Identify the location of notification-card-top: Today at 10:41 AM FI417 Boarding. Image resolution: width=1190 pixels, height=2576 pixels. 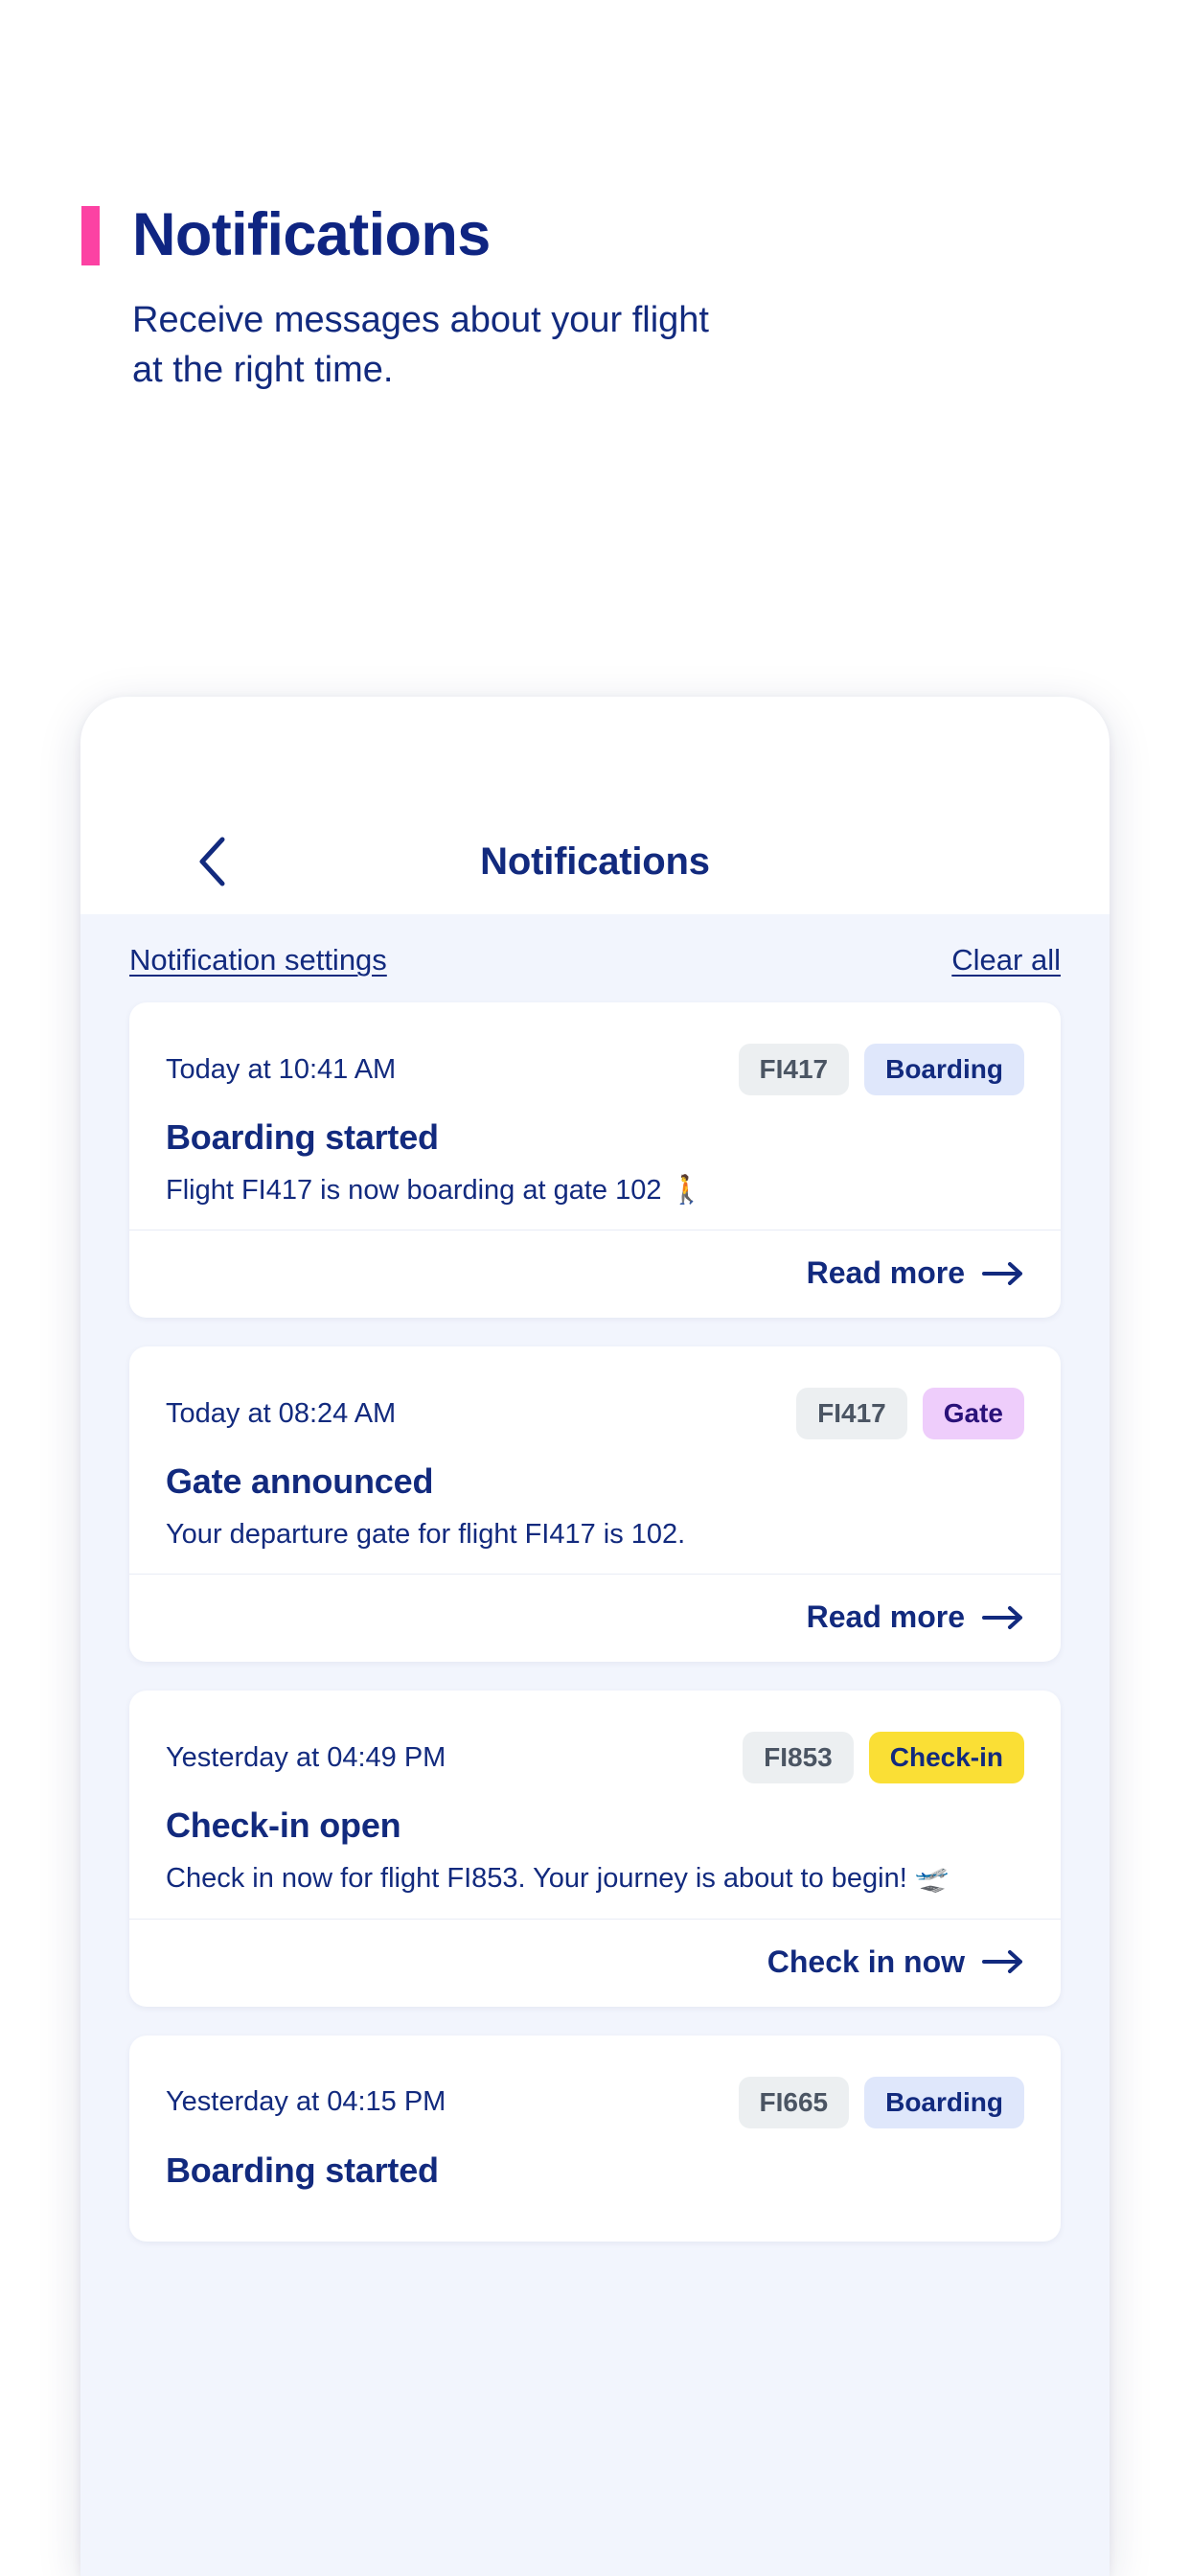
(595, 1069).